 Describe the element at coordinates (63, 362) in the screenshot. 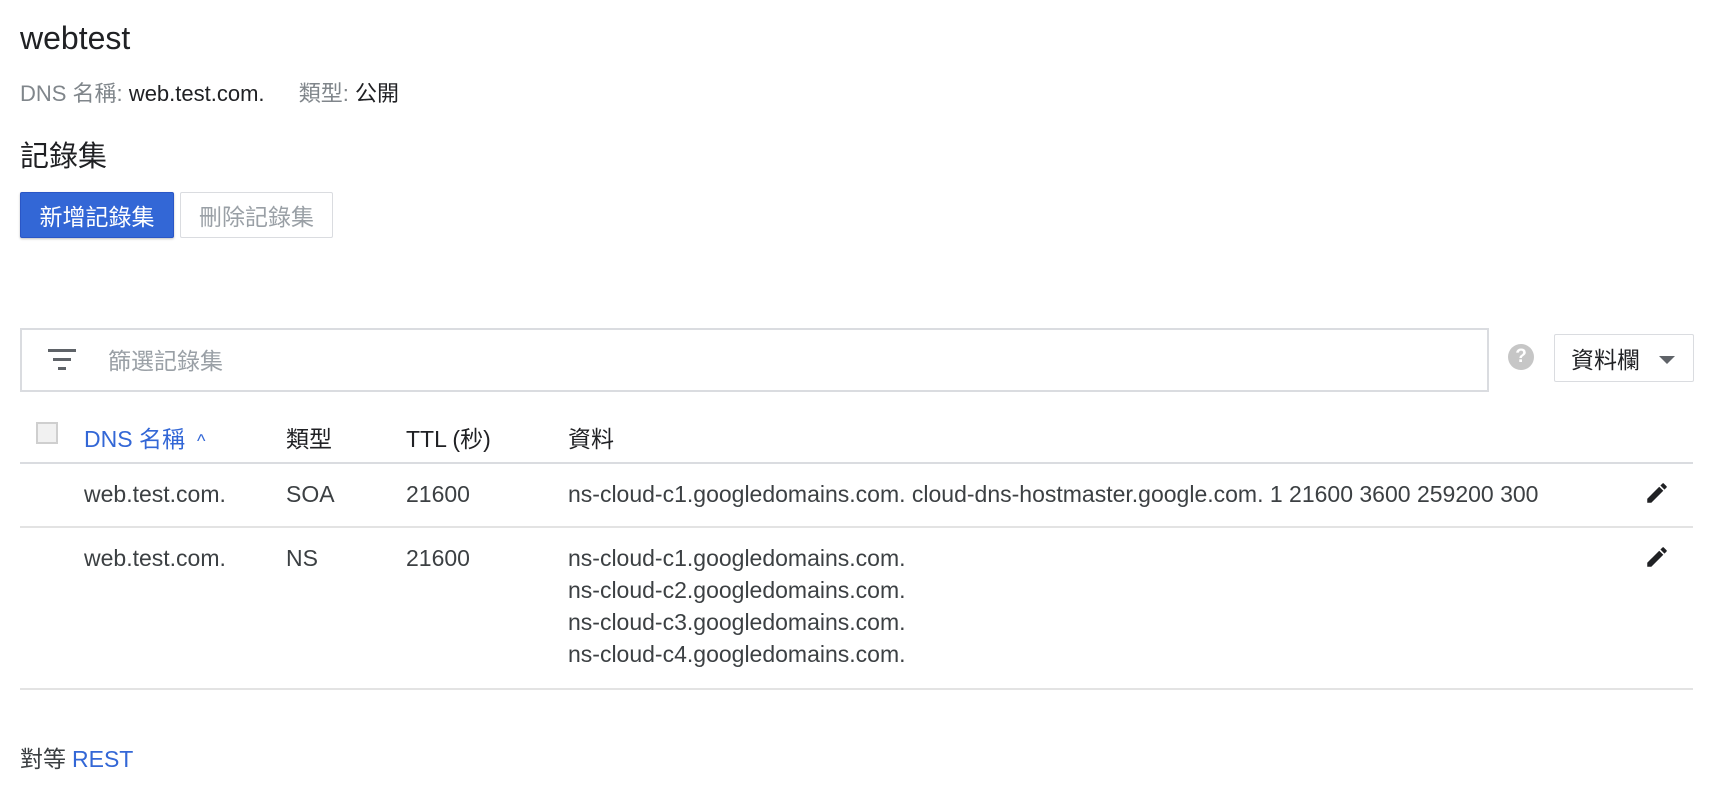

I see `filter-icon` at that location.